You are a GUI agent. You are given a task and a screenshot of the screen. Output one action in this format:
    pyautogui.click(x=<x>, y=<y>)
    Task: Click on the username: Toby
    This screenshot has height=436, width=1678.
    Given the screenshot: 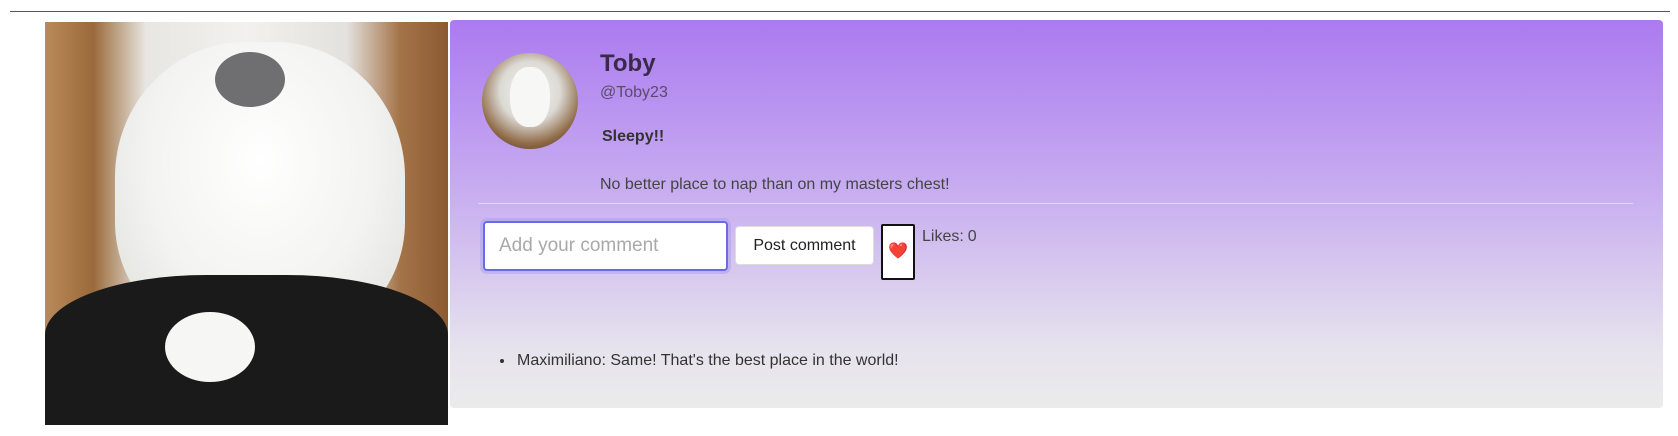 What is the action you would take?
    pyautogui.click(x=628, y=63)
    